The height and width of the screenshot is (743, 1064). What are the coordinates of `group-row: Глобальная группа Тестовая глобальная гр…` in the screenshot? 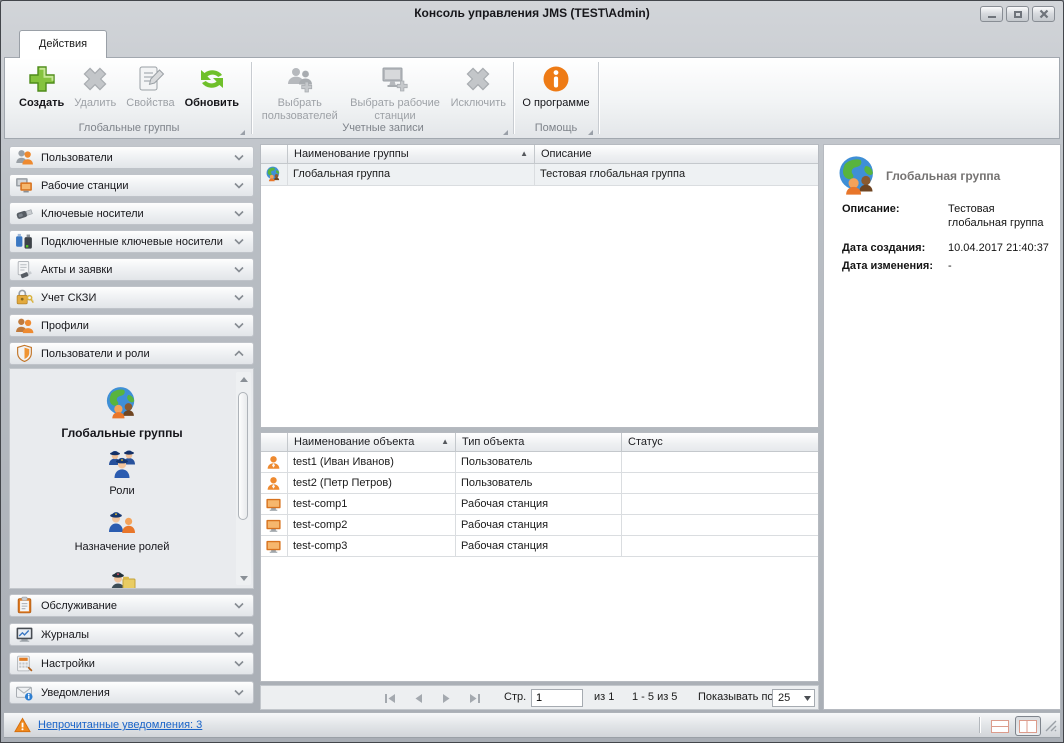 It's located at (539, 175).